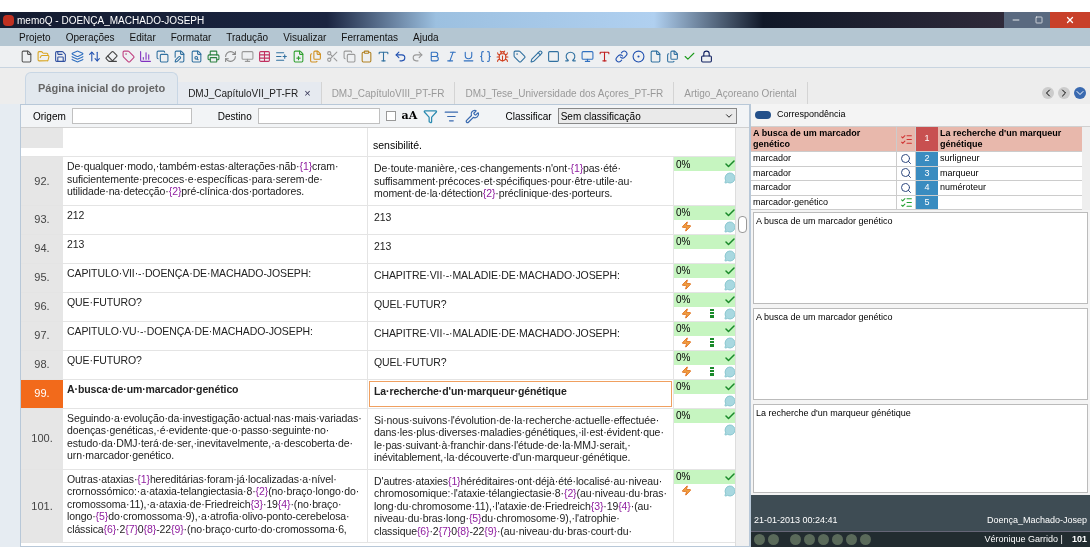 This screenshot has height=547, width=1090. Describe the element at coordinates (451, 56) in the screenshot. I see `italic-icon` at that location.